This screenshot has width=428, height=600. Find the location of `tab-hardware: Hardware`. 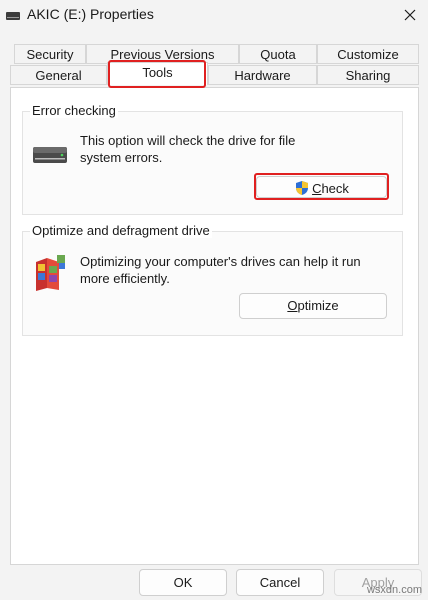

tab-hardware: Hardware is located at coordinates (262, 75).